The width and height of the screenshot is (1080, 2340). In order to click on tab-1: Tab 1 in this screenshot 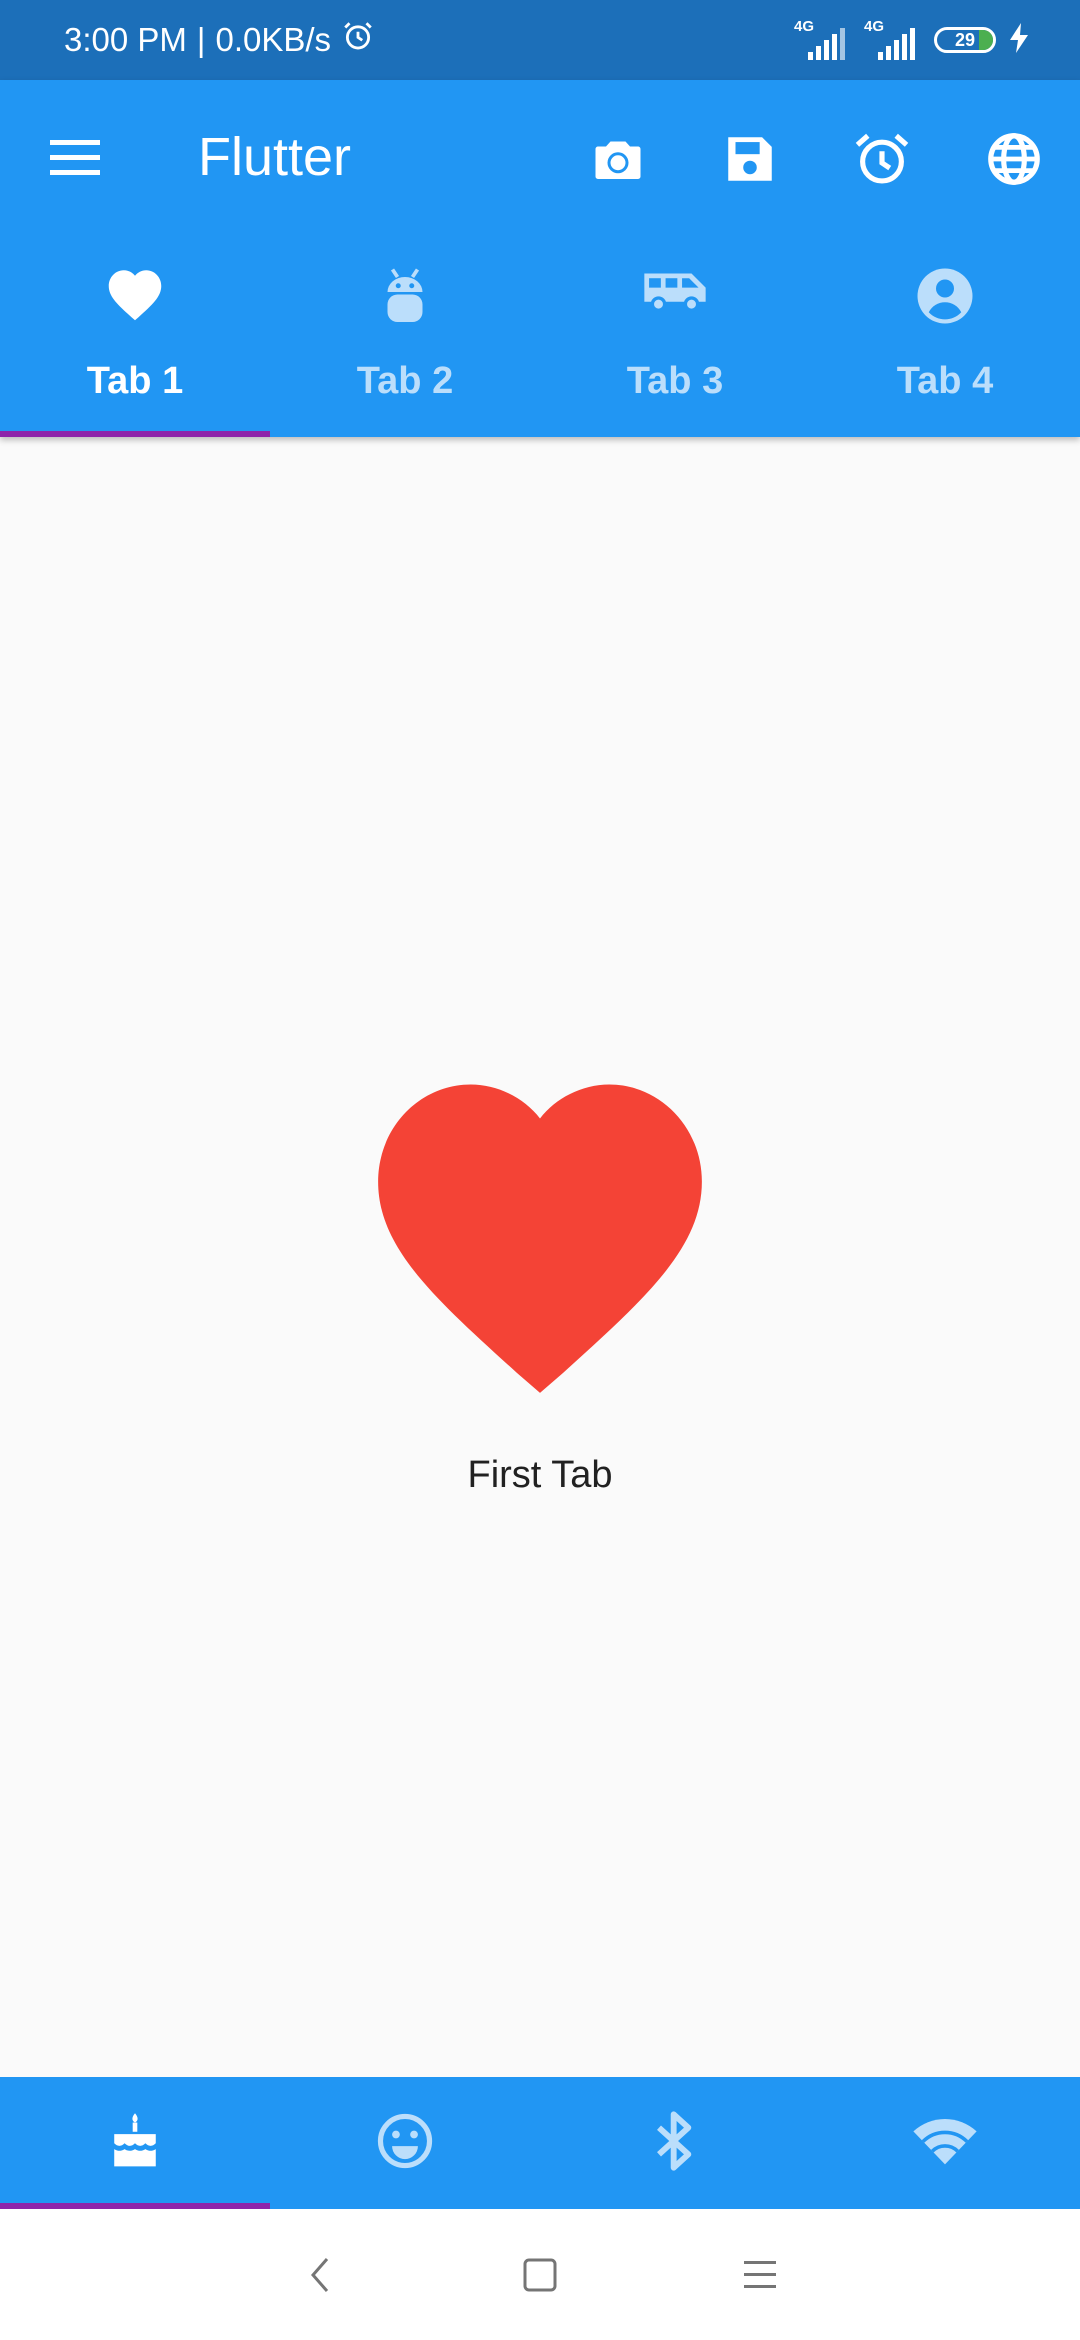, I will do `click(135, 338)`.